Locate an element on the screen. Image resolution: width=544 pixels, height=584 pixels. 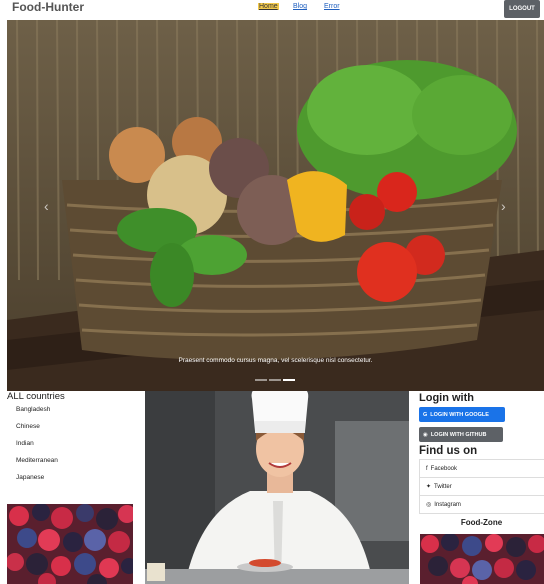
navbar: Food-Hunter Home Blog Error LOGOUT is located at coordinates (272, 10).